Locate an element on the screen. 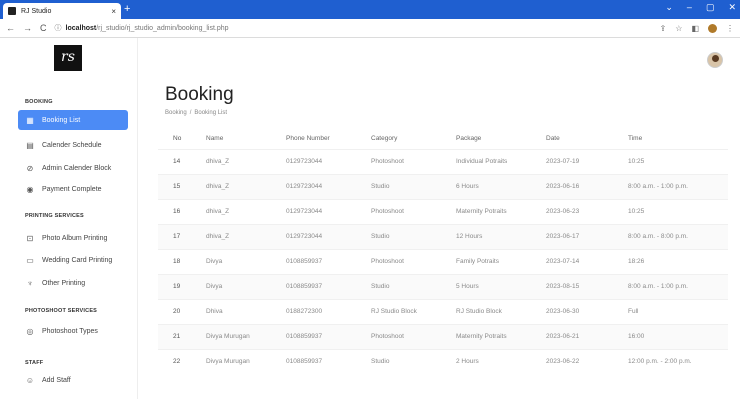 The height and width of the screenshot is (399, 740). table-cell: 2023-06-23 is located at coordinates (572, 211).